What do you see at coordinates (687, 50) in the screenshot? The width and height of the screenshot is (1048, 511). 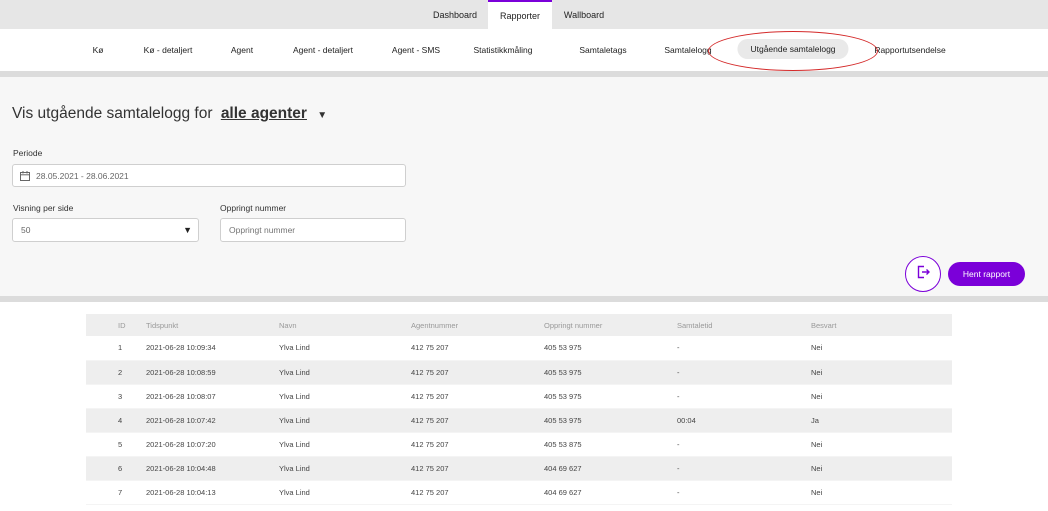 I see `subnav-samtalelogg: Samtalelogg` at bounding box center [687, 50].